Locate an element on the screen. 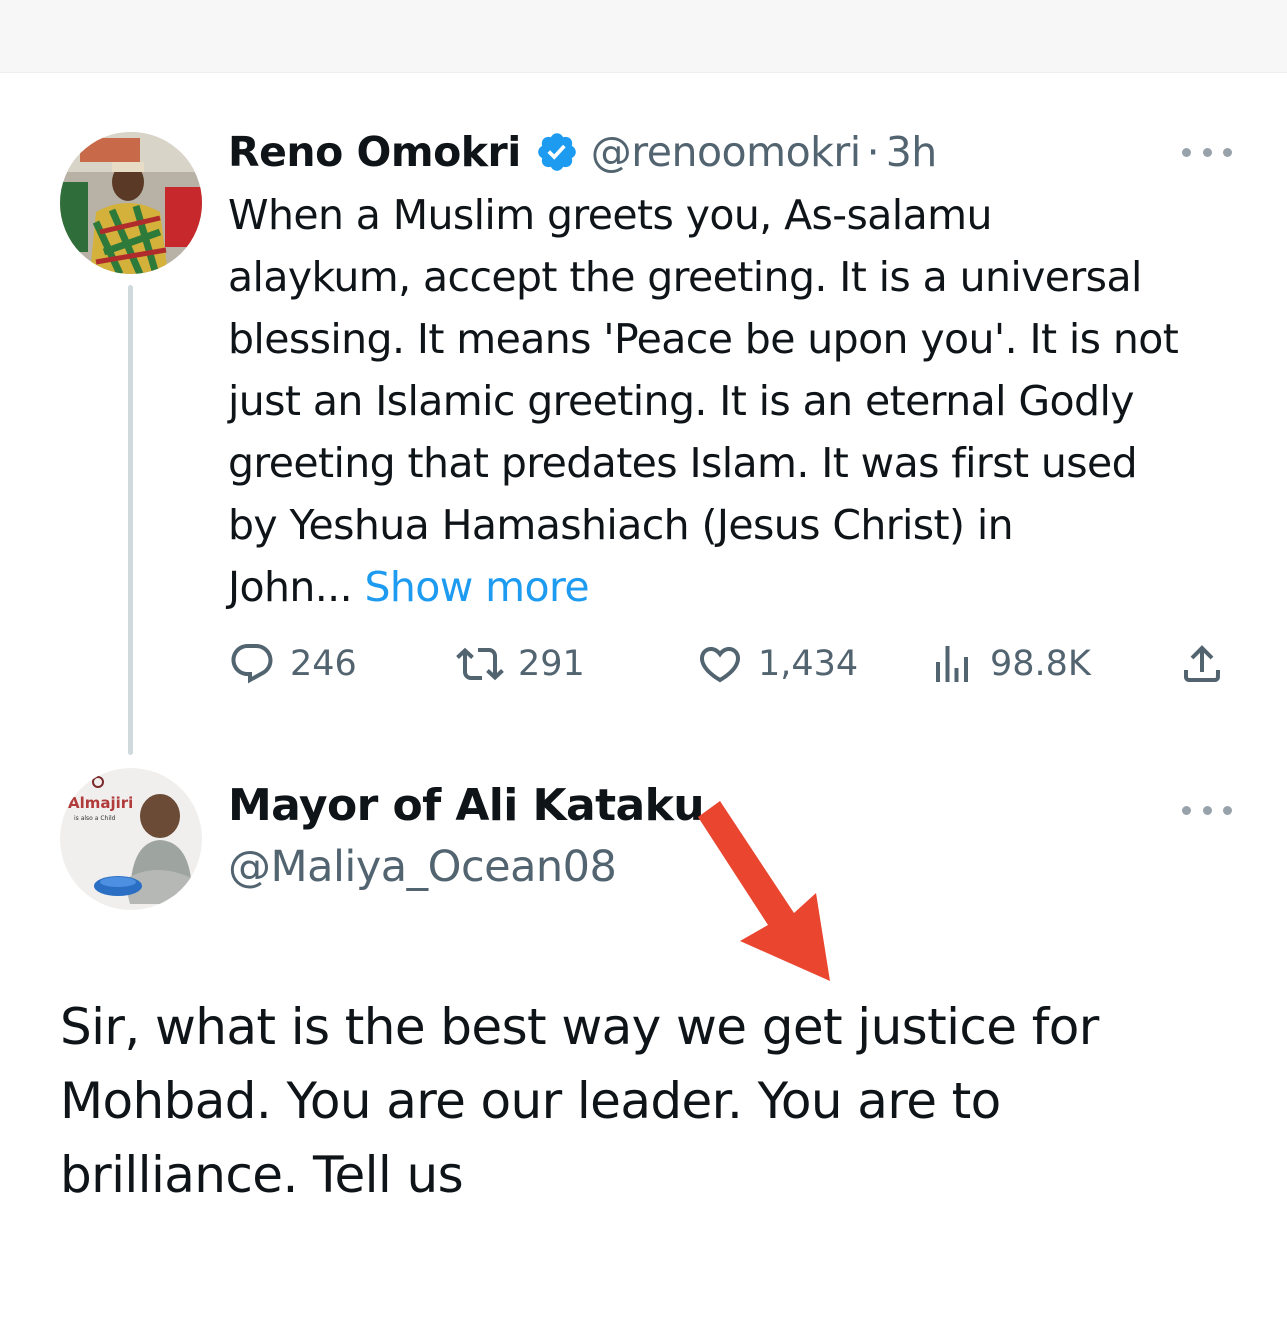 The height and width of the screenshot is (1343, 1287). views-icon is located at coordinates (952, 664).